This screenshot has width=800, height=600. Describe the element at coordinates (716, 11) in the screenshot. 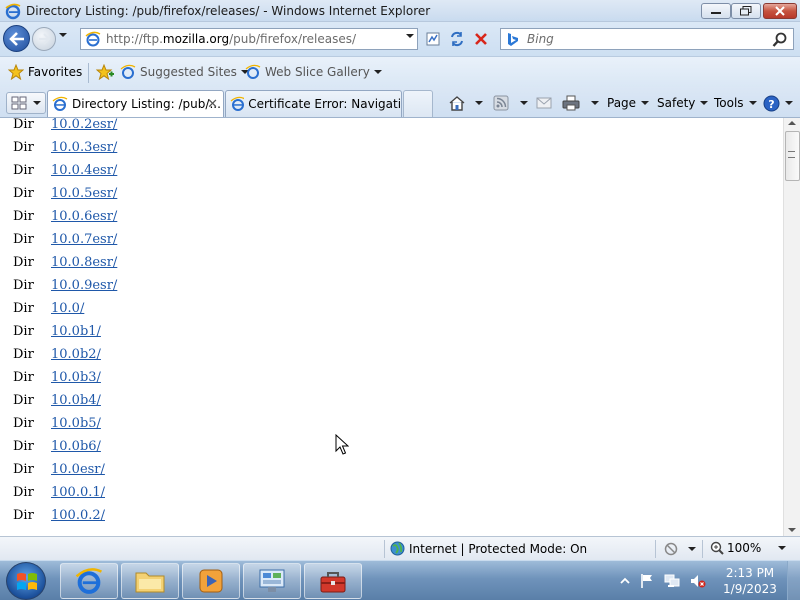

I see `minimize-button` at that location.